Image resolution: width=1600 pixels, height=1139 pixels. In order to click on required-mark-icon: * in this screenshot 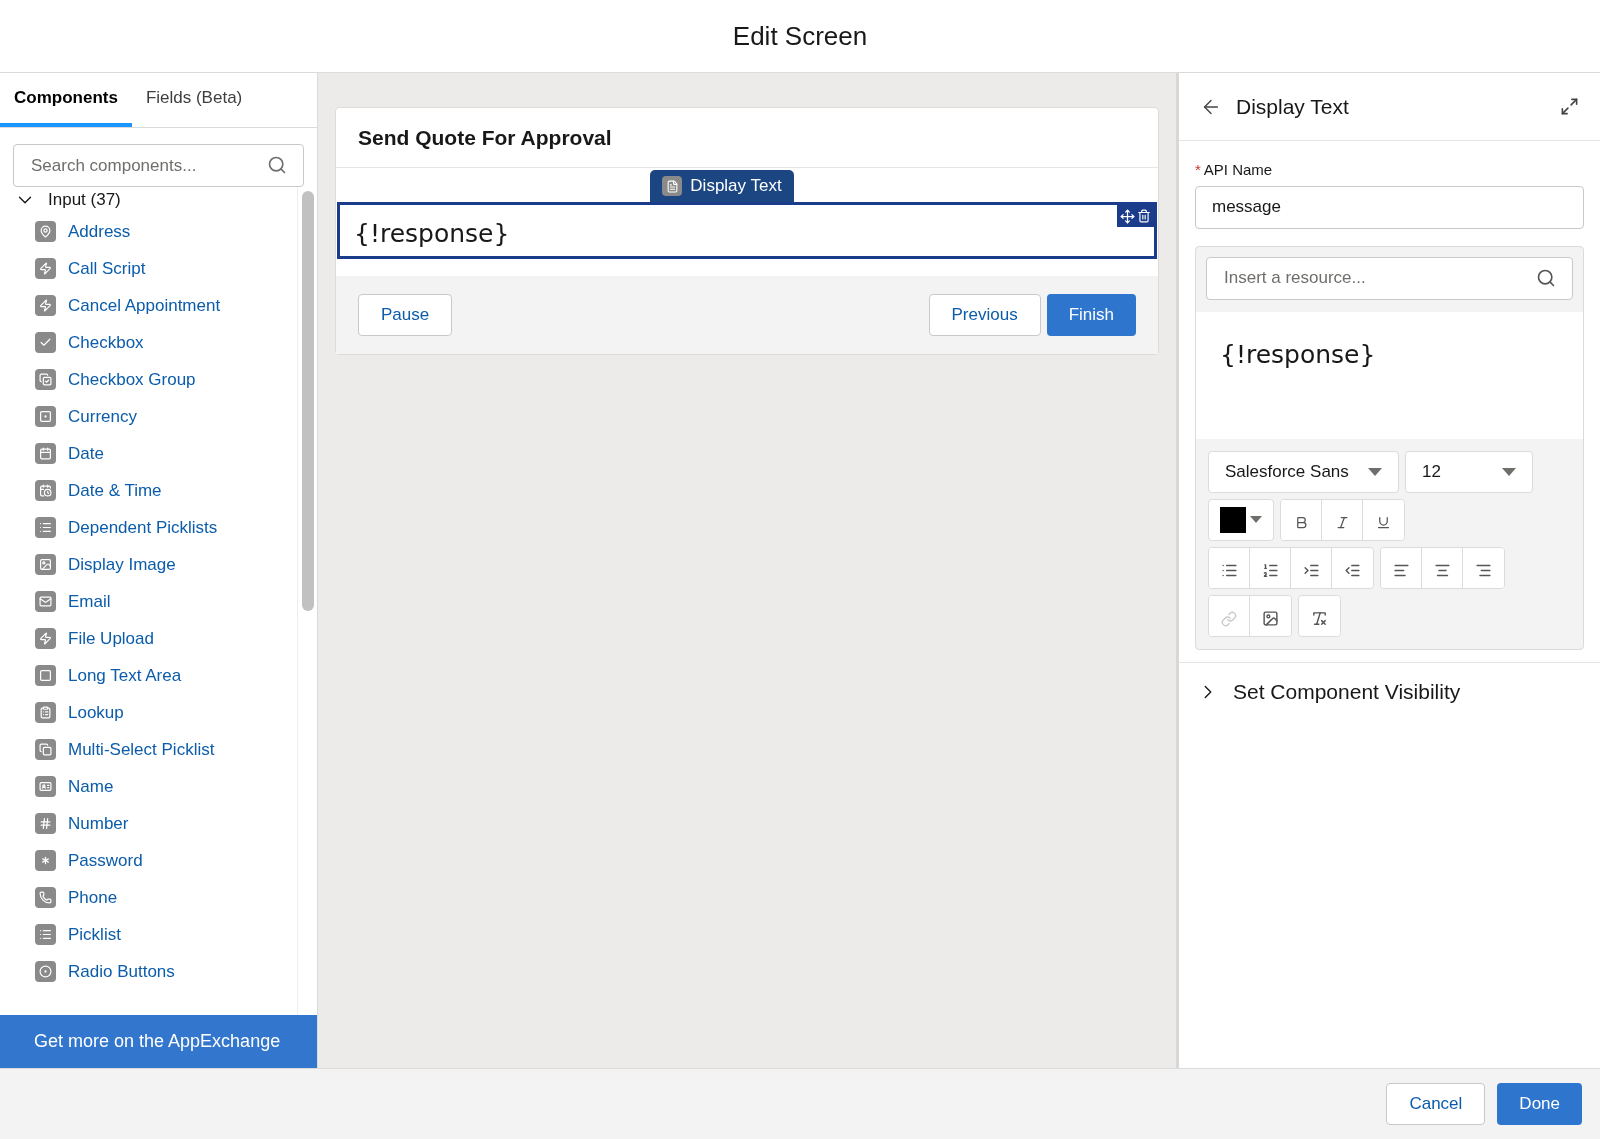, I will do `click(1198, 170)`.